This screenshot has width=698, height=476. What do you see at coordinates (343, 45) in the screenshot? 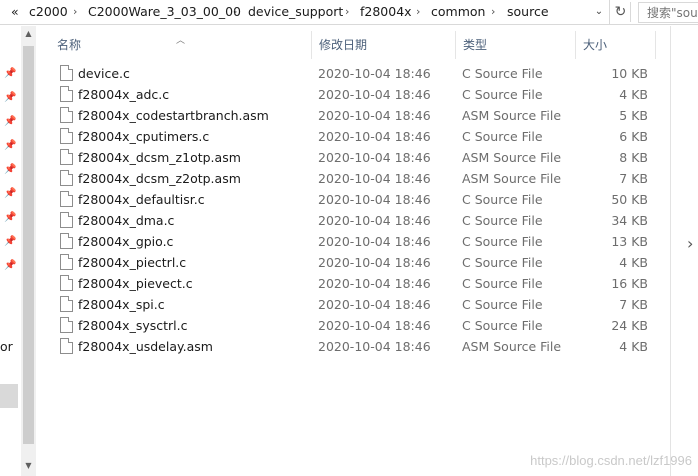
I see `column-header-date-label: 修改日期` at bounding box center [343, 45].